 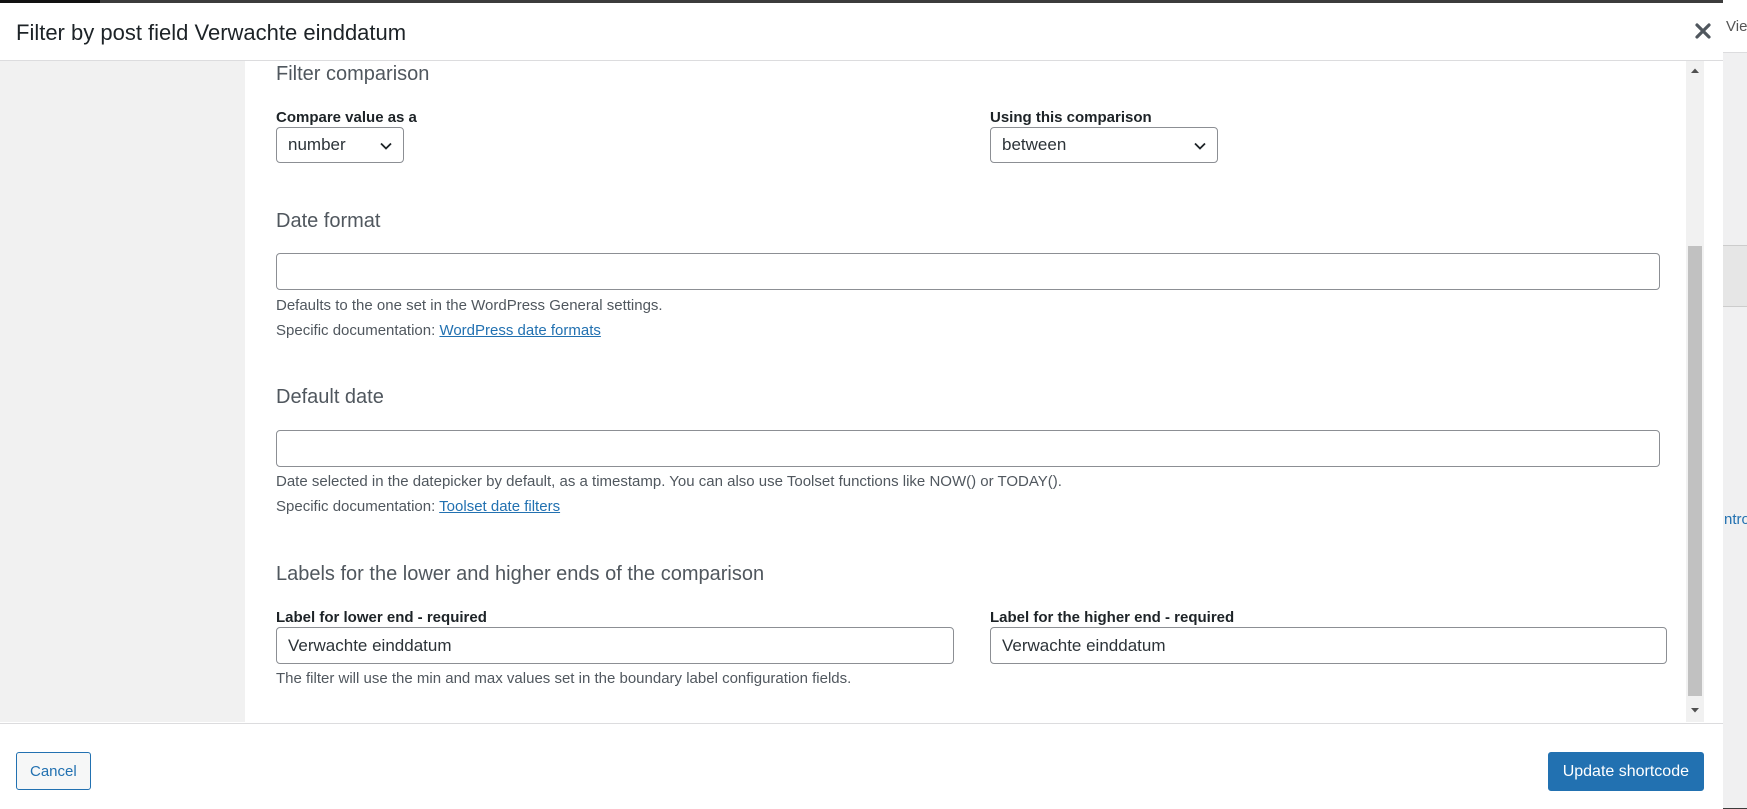 What do you see at coordinates (1695, 71) in the screenshot?
I see `scroll-up-arrow-icon` at bounding box center [1695, 71].